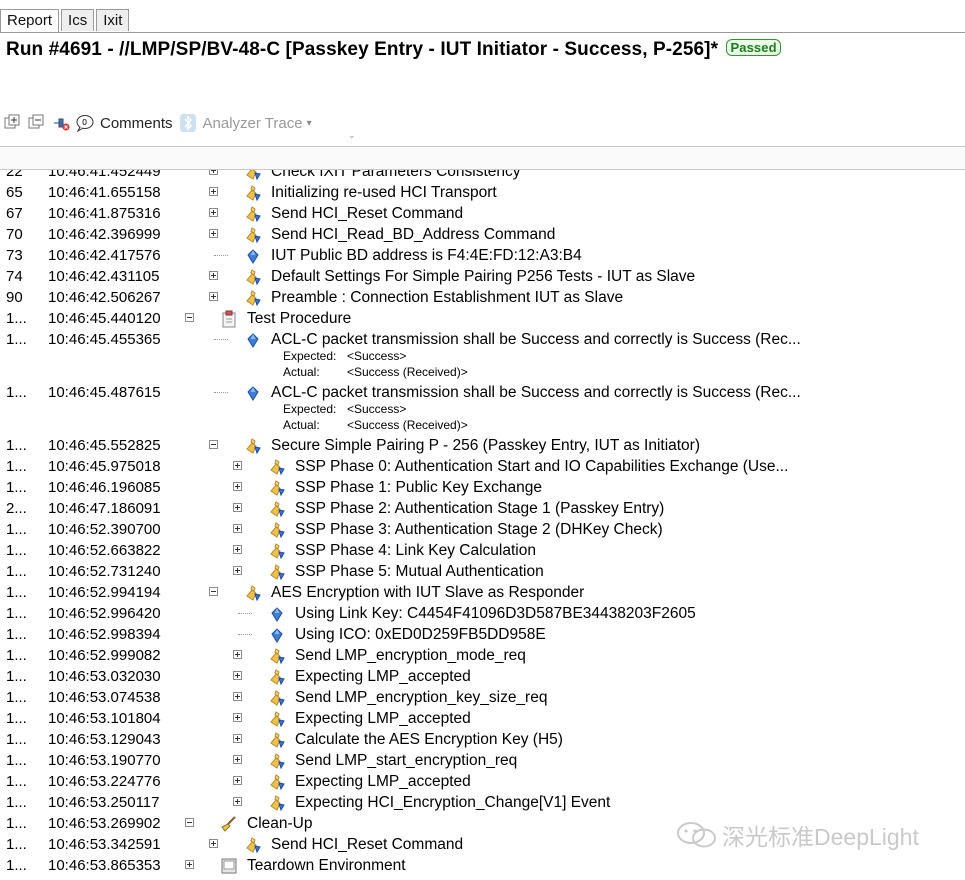  What do you see at coordinates (30, 21) in the screenshot?
I see `tab-report: Report` at bounding box center [30, 21].